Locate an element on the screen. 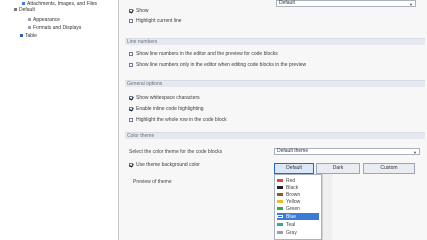 This screenshot has height=240, width=427. top-checkbox-highlight: Highlight current line is located at coordinates (155, 21).